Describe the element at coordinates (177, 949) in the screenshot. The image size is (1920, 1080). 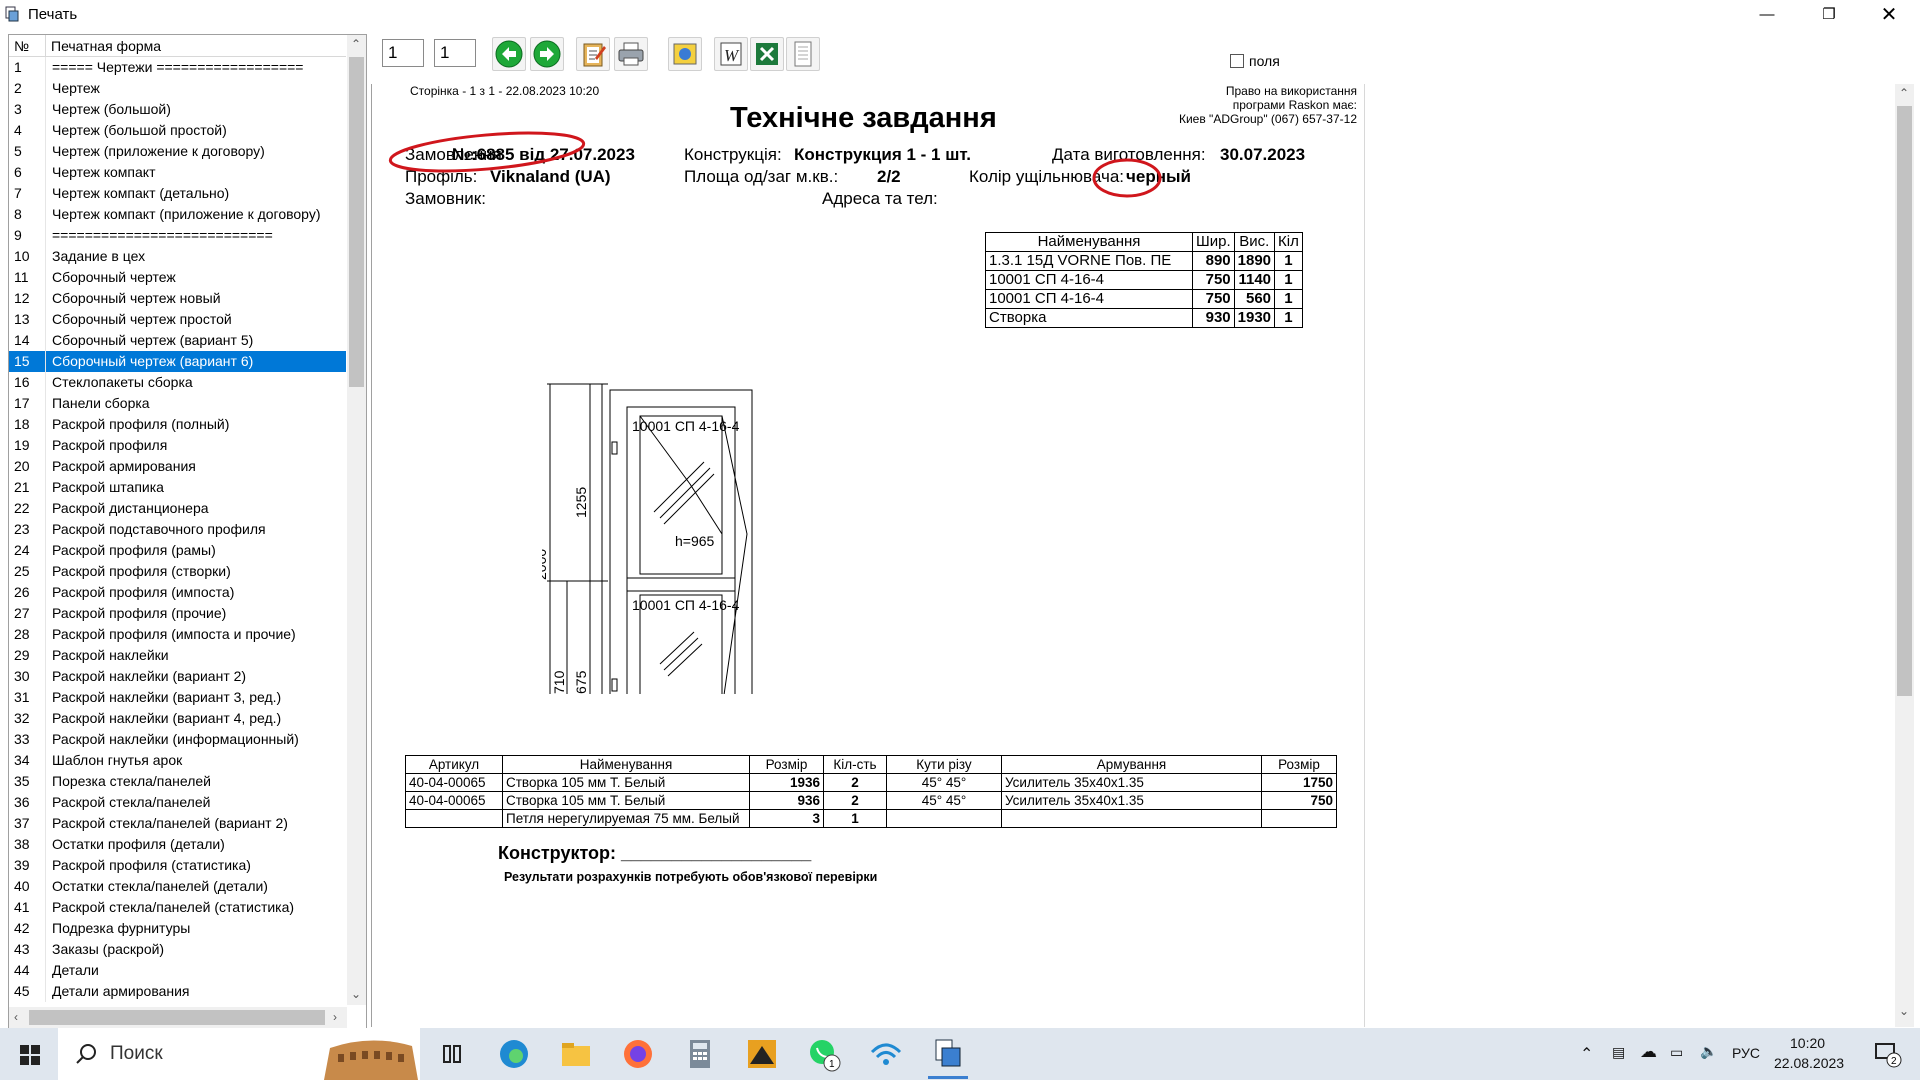
I see `list-item: 43 Заказы (раскрой)` at that location.